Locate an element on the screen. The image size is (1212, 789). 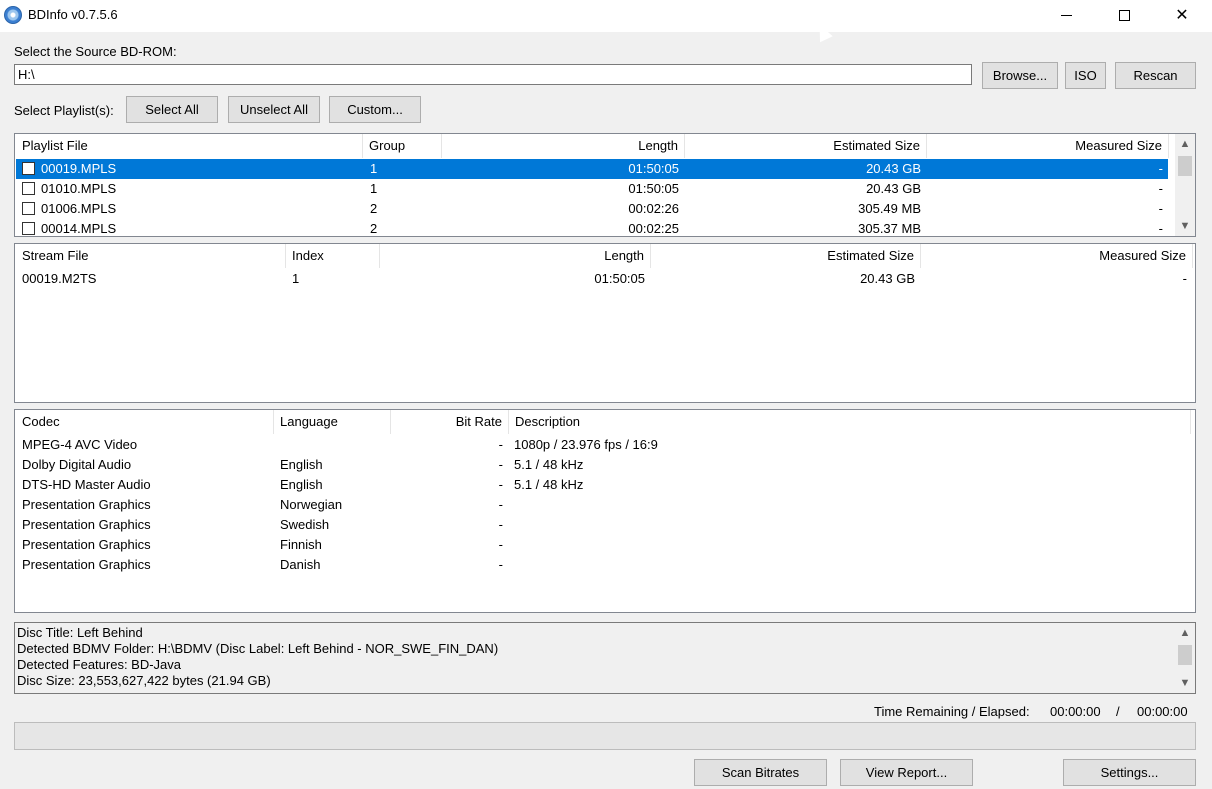
playlist-length: 00:02:25 is located at coordinates (653, 228).